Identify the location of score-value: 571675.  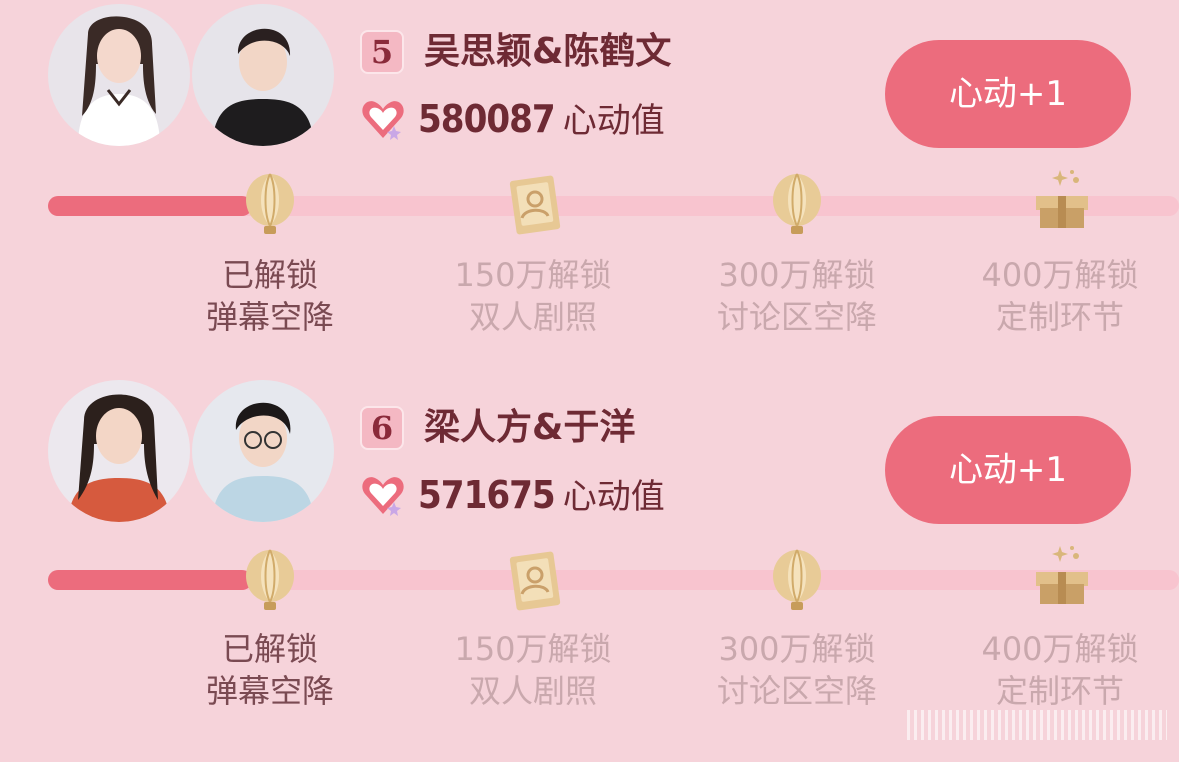
(487, 495).